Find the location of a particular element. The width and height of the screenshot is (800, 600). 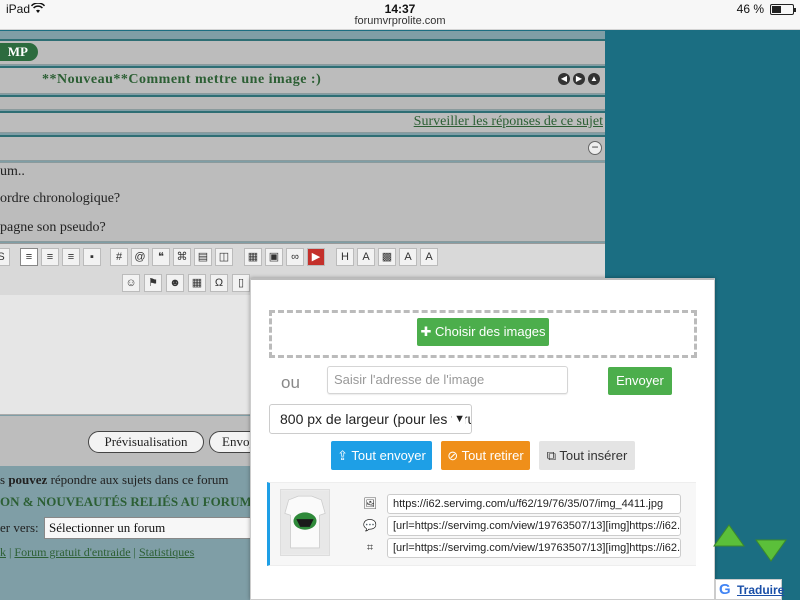

image-url-input: Saisir l'adresse de l'image is located at coordinates (447, 380).